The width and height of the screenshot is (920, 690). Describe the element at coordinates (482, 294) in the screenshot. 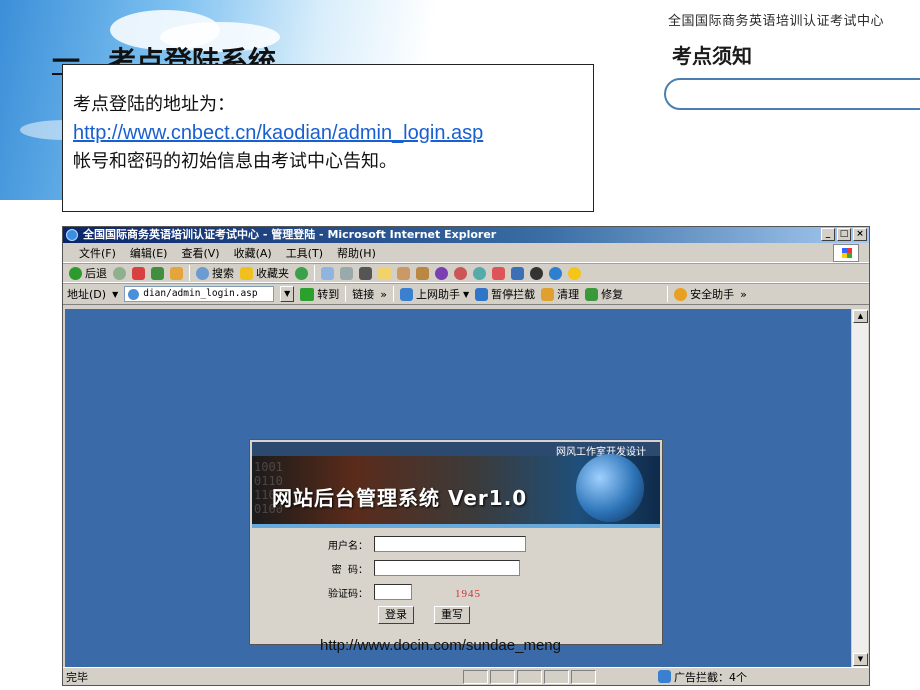

I see `window-block-icon` at that location.